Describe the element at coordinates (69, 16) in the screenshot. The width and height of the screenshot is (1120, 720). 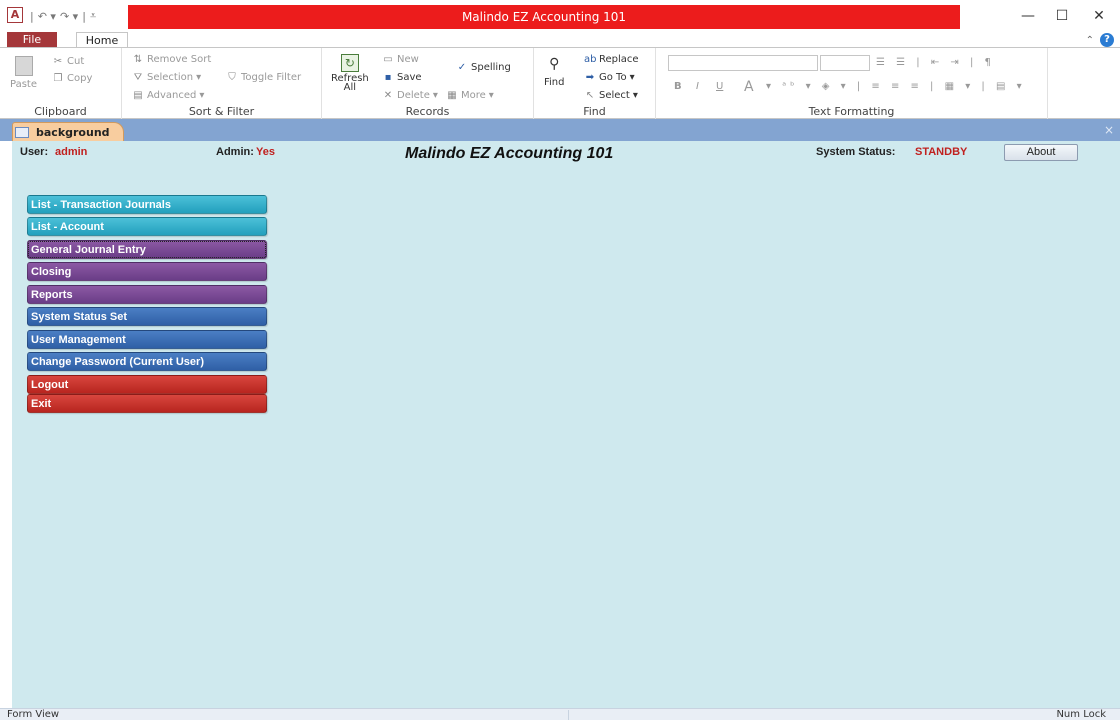
I see `redo-icon: ↷ ▾` at that location.